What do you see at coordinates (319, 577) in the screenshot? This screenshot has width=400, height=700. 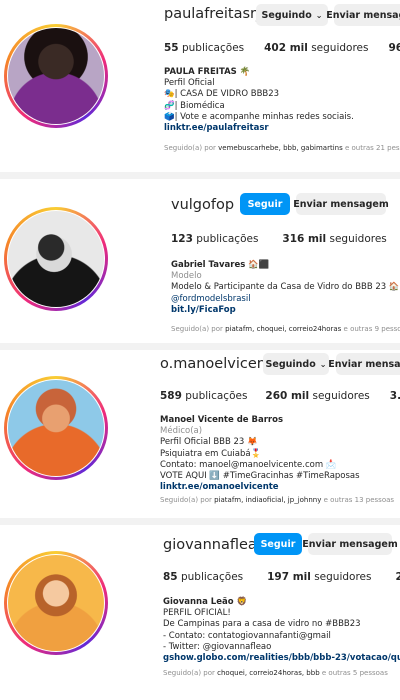 I see `stat-followers: 197 mil seguidores` at bounding box center [319, 577].